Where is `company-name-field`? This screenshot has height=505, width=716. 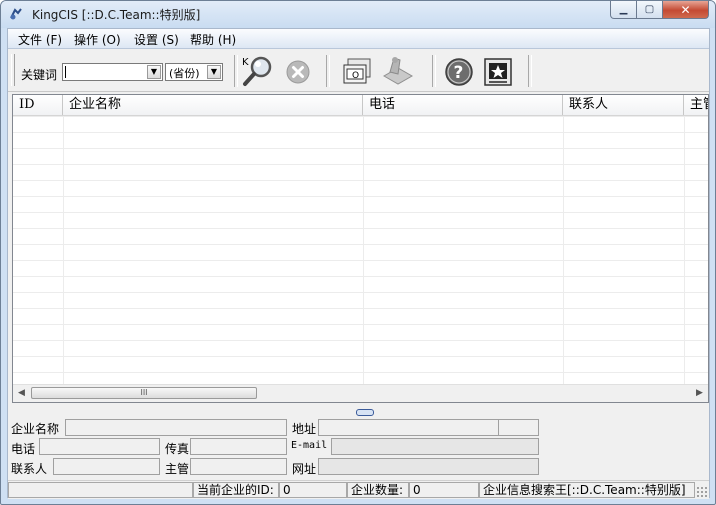
company-name-field is located at coordinates (176, 427).